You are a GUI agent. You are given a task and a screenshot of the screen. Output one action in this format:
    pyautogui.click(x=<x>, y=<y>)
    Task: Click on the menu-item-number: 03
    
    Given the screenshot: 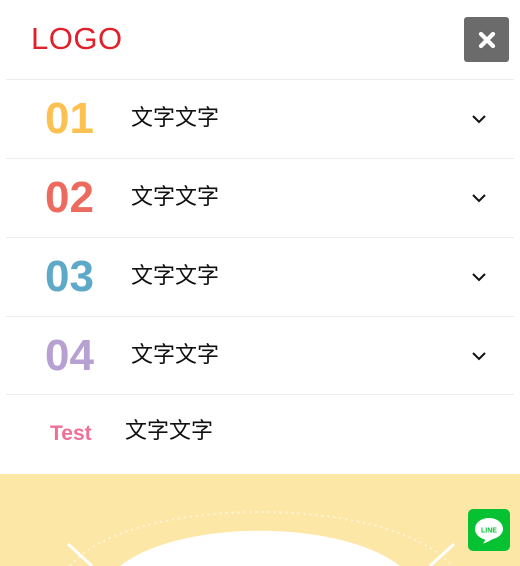 What is the action you would take?
    pyautogui.click(x=69, y=276)
    